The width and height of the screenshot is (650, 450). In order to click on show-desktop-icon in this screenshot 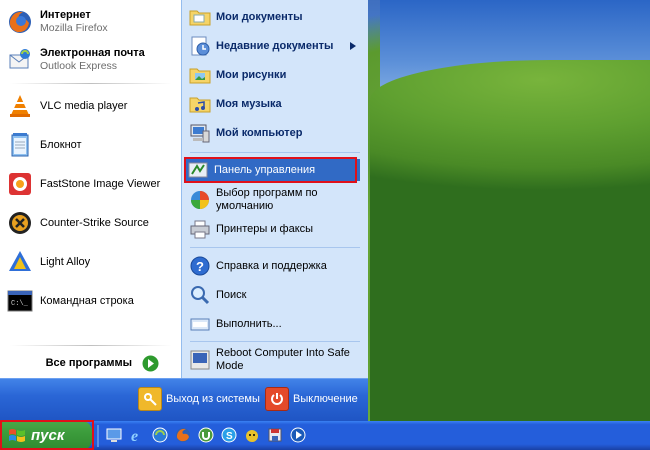, I will do `click(114, 435)`.